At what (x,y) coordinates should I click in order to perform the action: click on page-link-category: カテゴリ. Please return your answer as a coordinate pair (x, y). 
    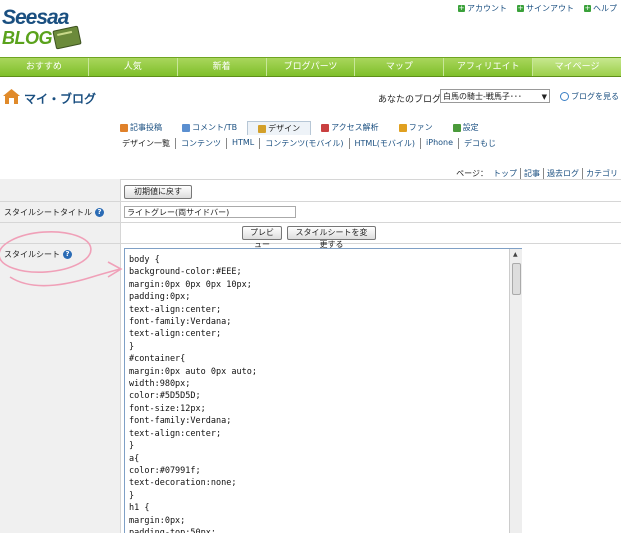
    Looking at the image, I should click on (600, 173).